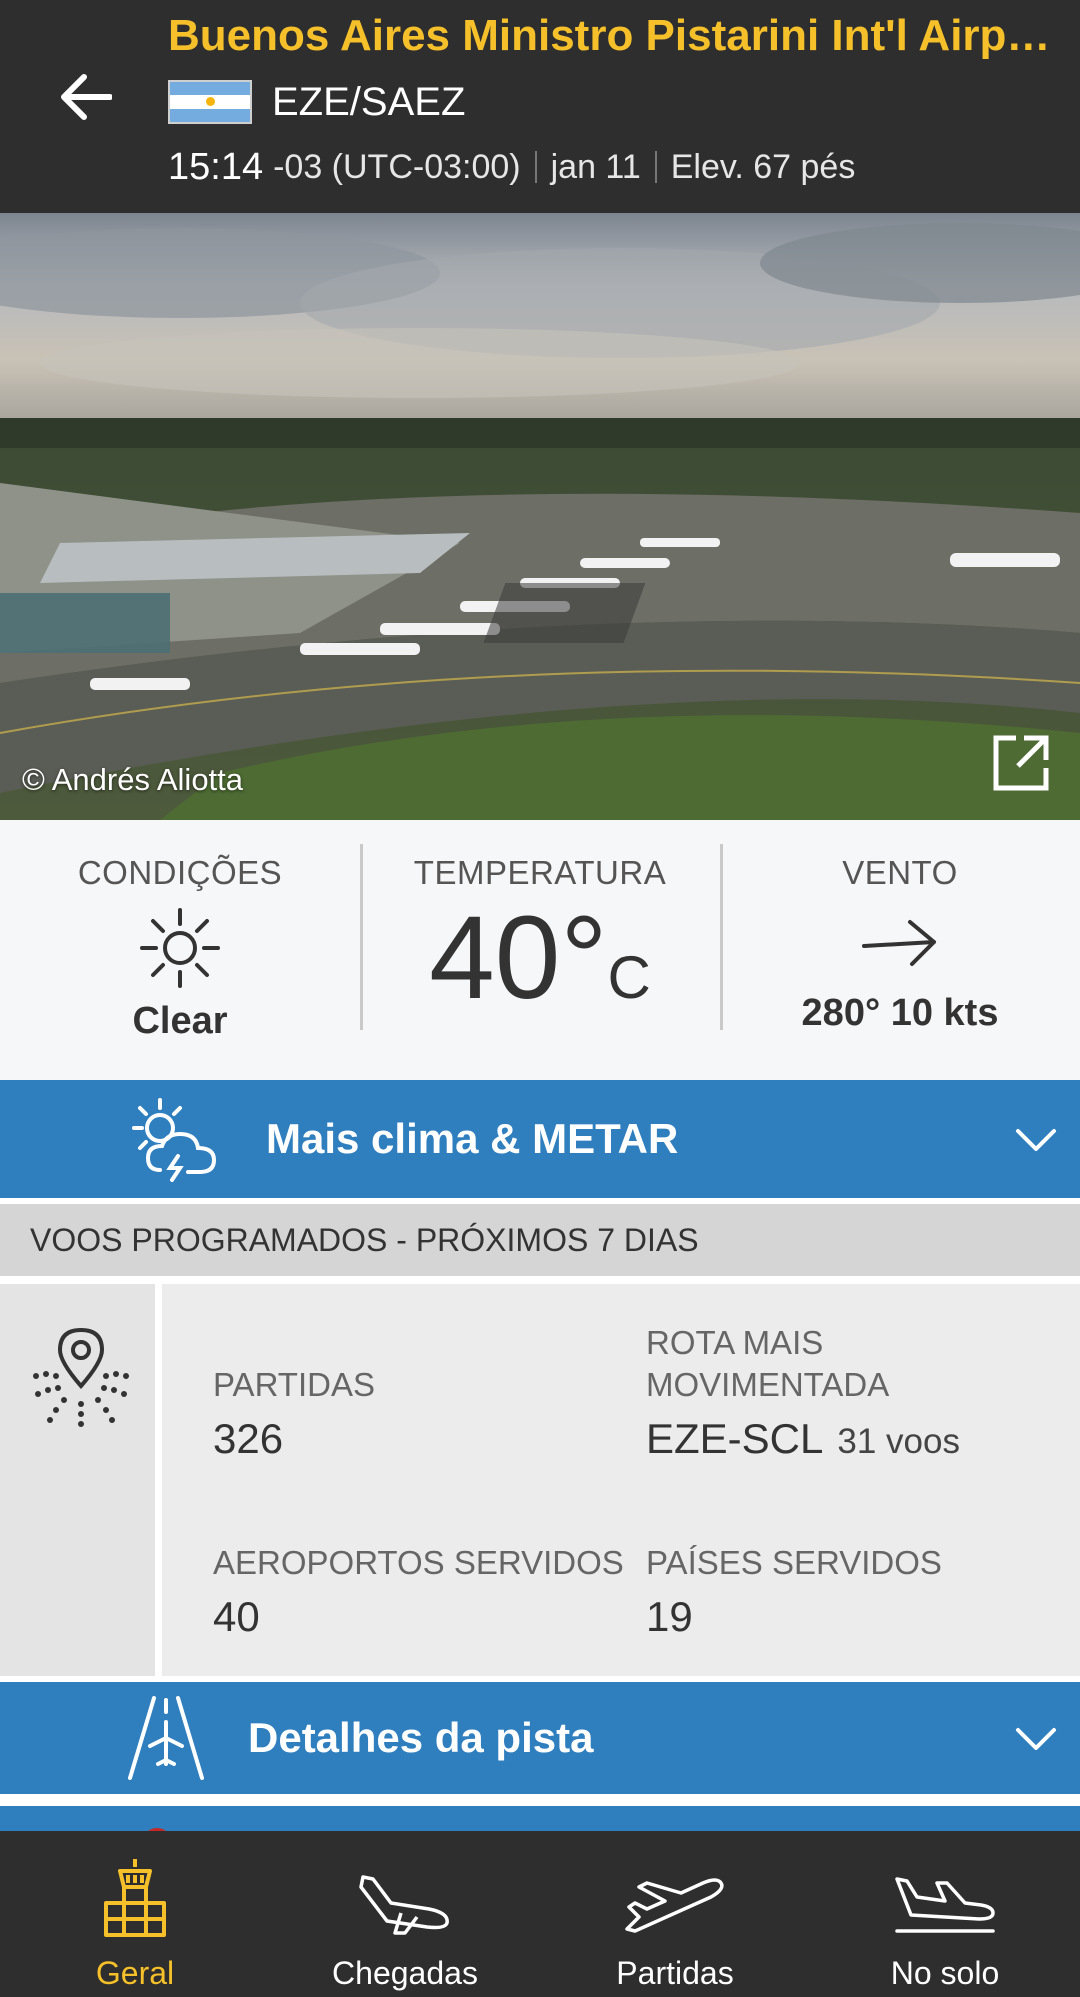  What do you see at coordinates (236, 1616) in the screenshot?
I see `airports-served-value: 40` at bounding box center [236, 1616].